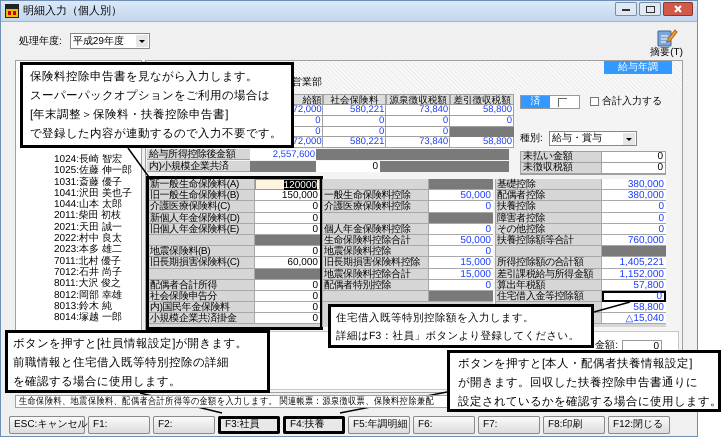 This screenshot has height=442, width=726. I want to click on minimize-icon, so click(626, 9).